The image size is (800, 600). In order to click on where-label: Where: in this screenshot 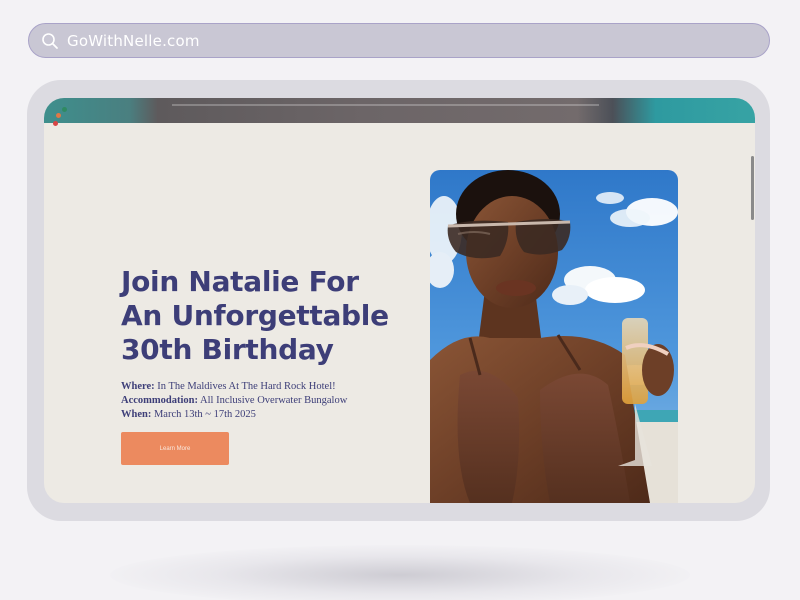, I will do `click(138, 386)`.